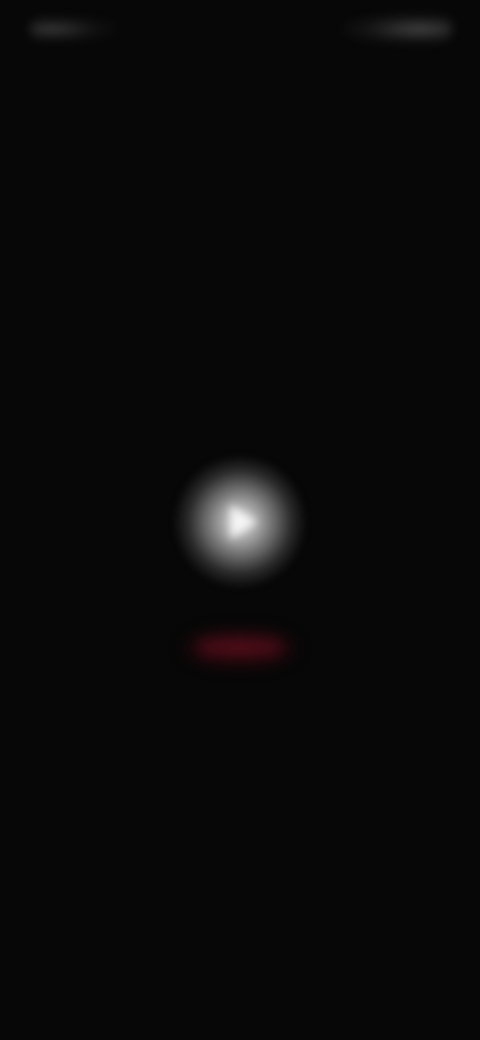 This screenshot has width=480, height=1040. I want to click on play-button, so click(240, 522).